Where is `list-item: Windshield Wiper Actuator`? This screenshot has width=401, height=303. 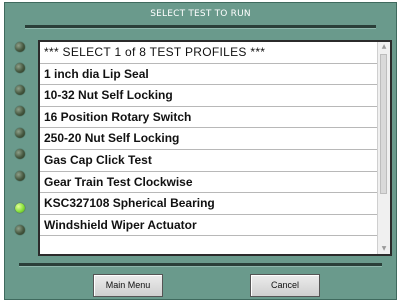 list-item: Windshield Wiper Actuator is located at coordinates (209, 226).